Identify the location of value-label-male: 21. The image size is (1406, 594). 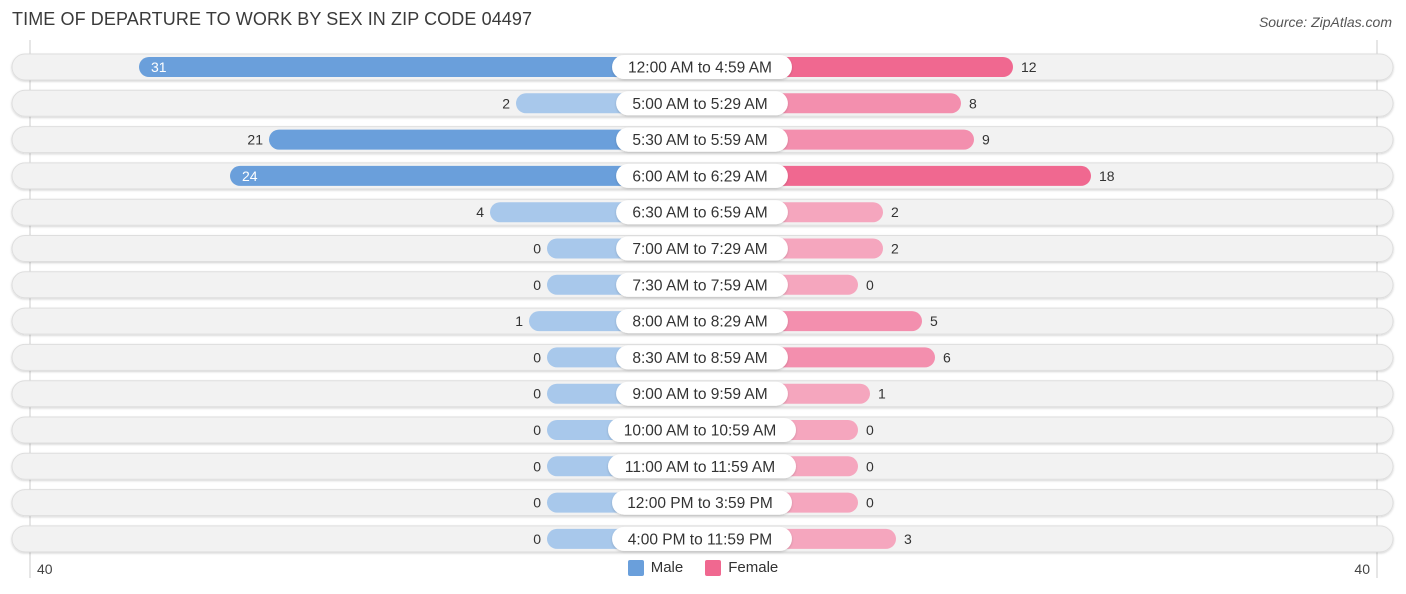
(255, 140).